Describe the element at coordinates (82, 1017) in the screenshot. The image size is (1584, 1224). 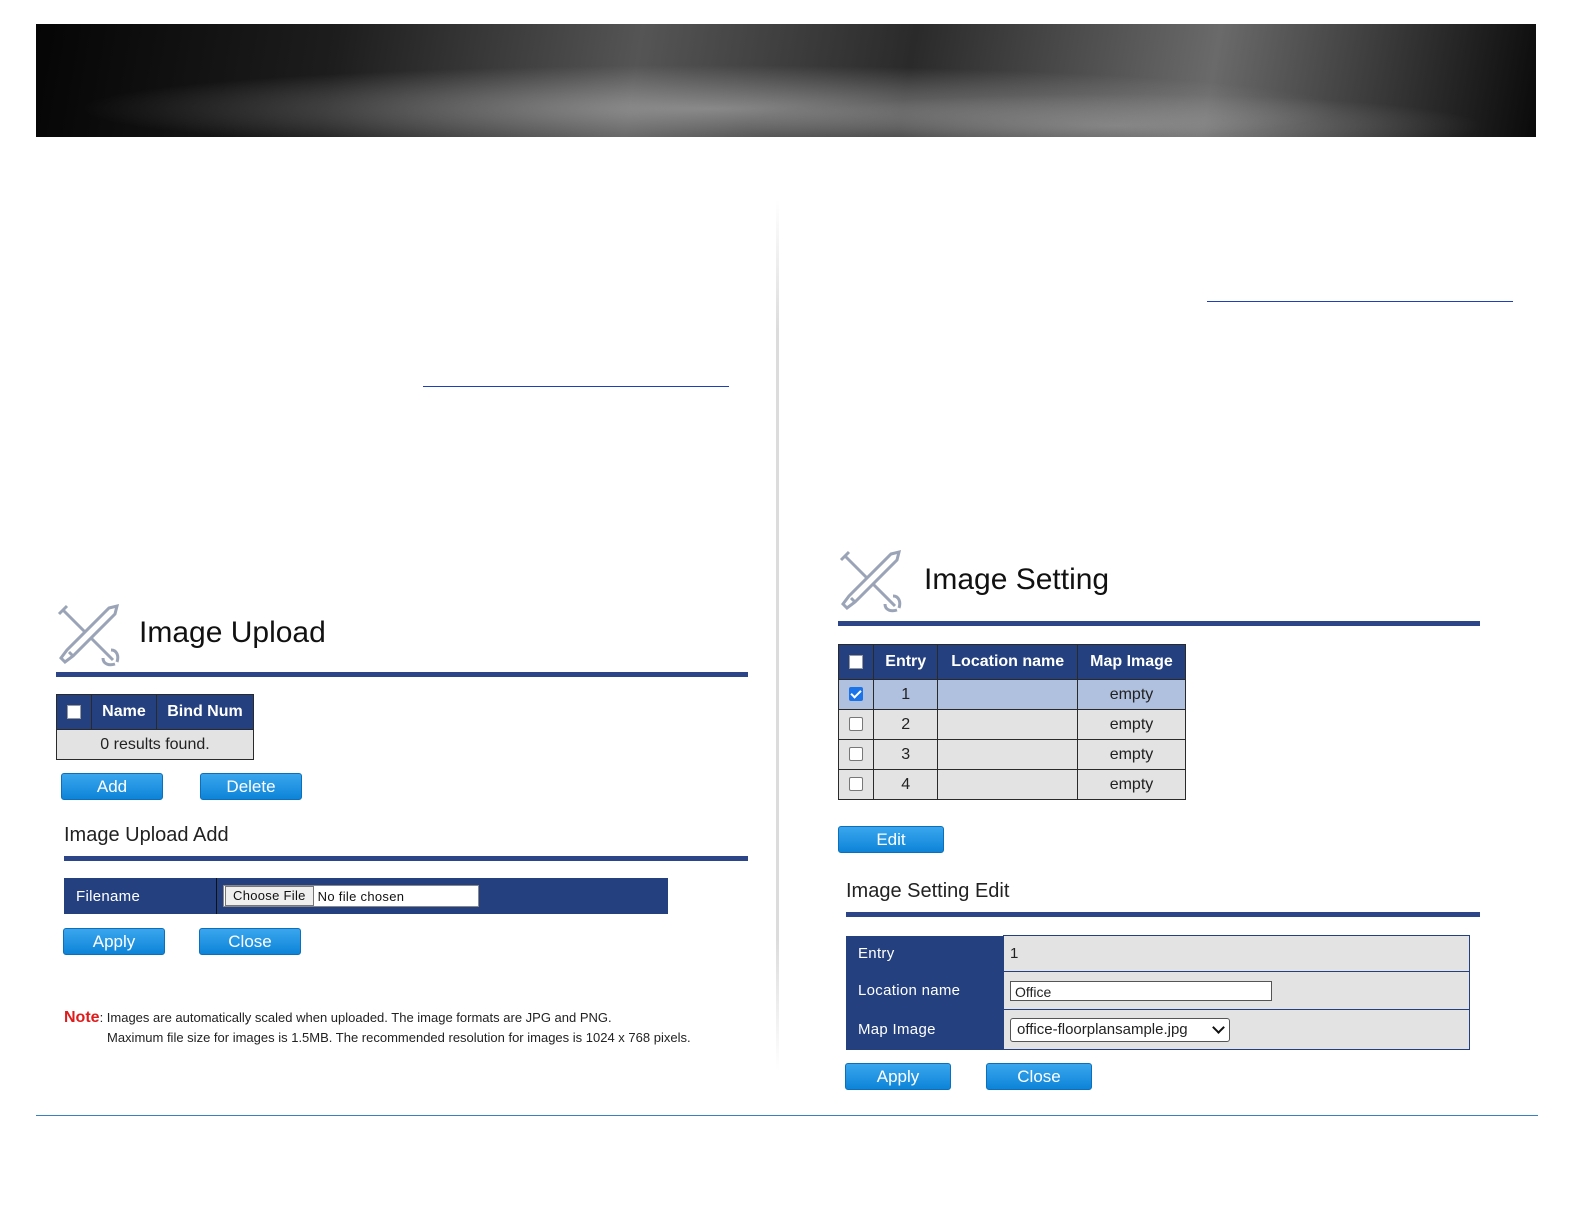
I see `note-label: Note` at that location.